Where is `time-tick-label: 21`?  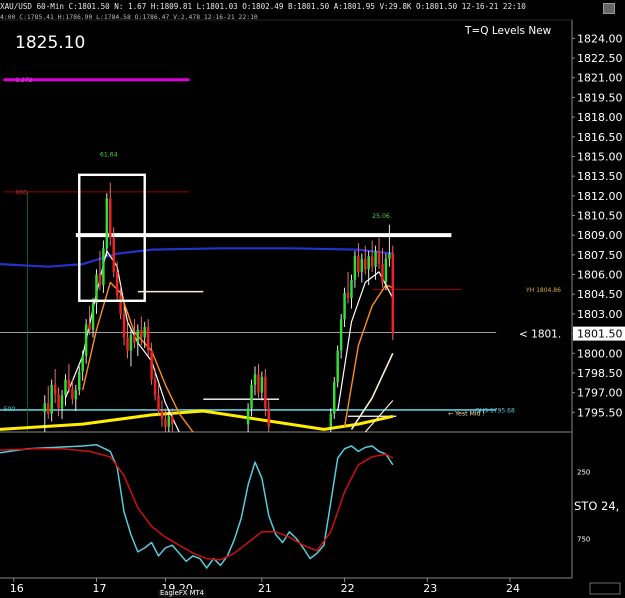
time-tick-label: 21 is located at coordinates (265, 588).